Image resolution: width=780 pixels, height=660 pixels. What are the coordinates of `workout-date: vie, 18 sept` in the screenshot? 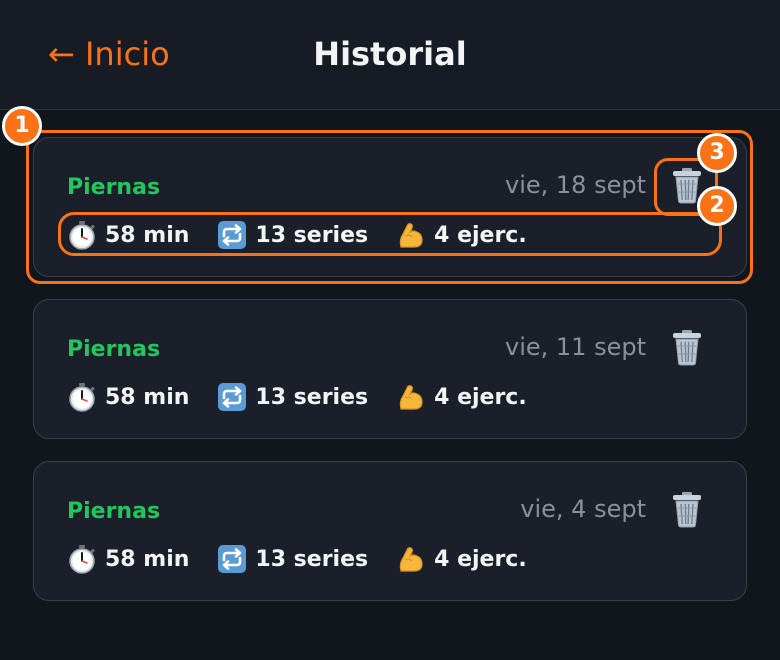 It's located at (575, 185).